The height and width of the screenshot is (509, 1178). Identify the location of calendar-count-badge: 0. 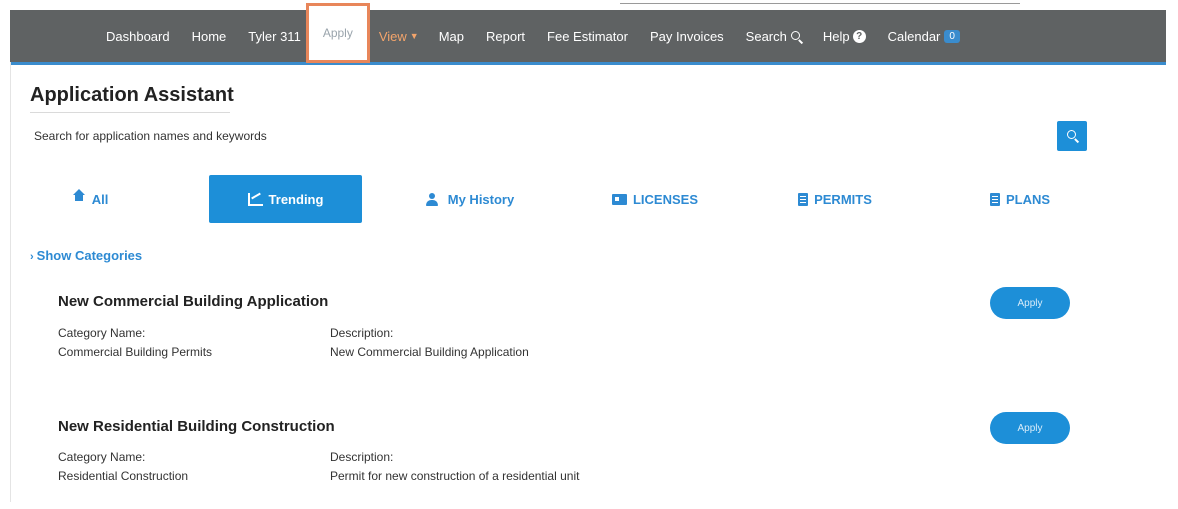
(952, 36).